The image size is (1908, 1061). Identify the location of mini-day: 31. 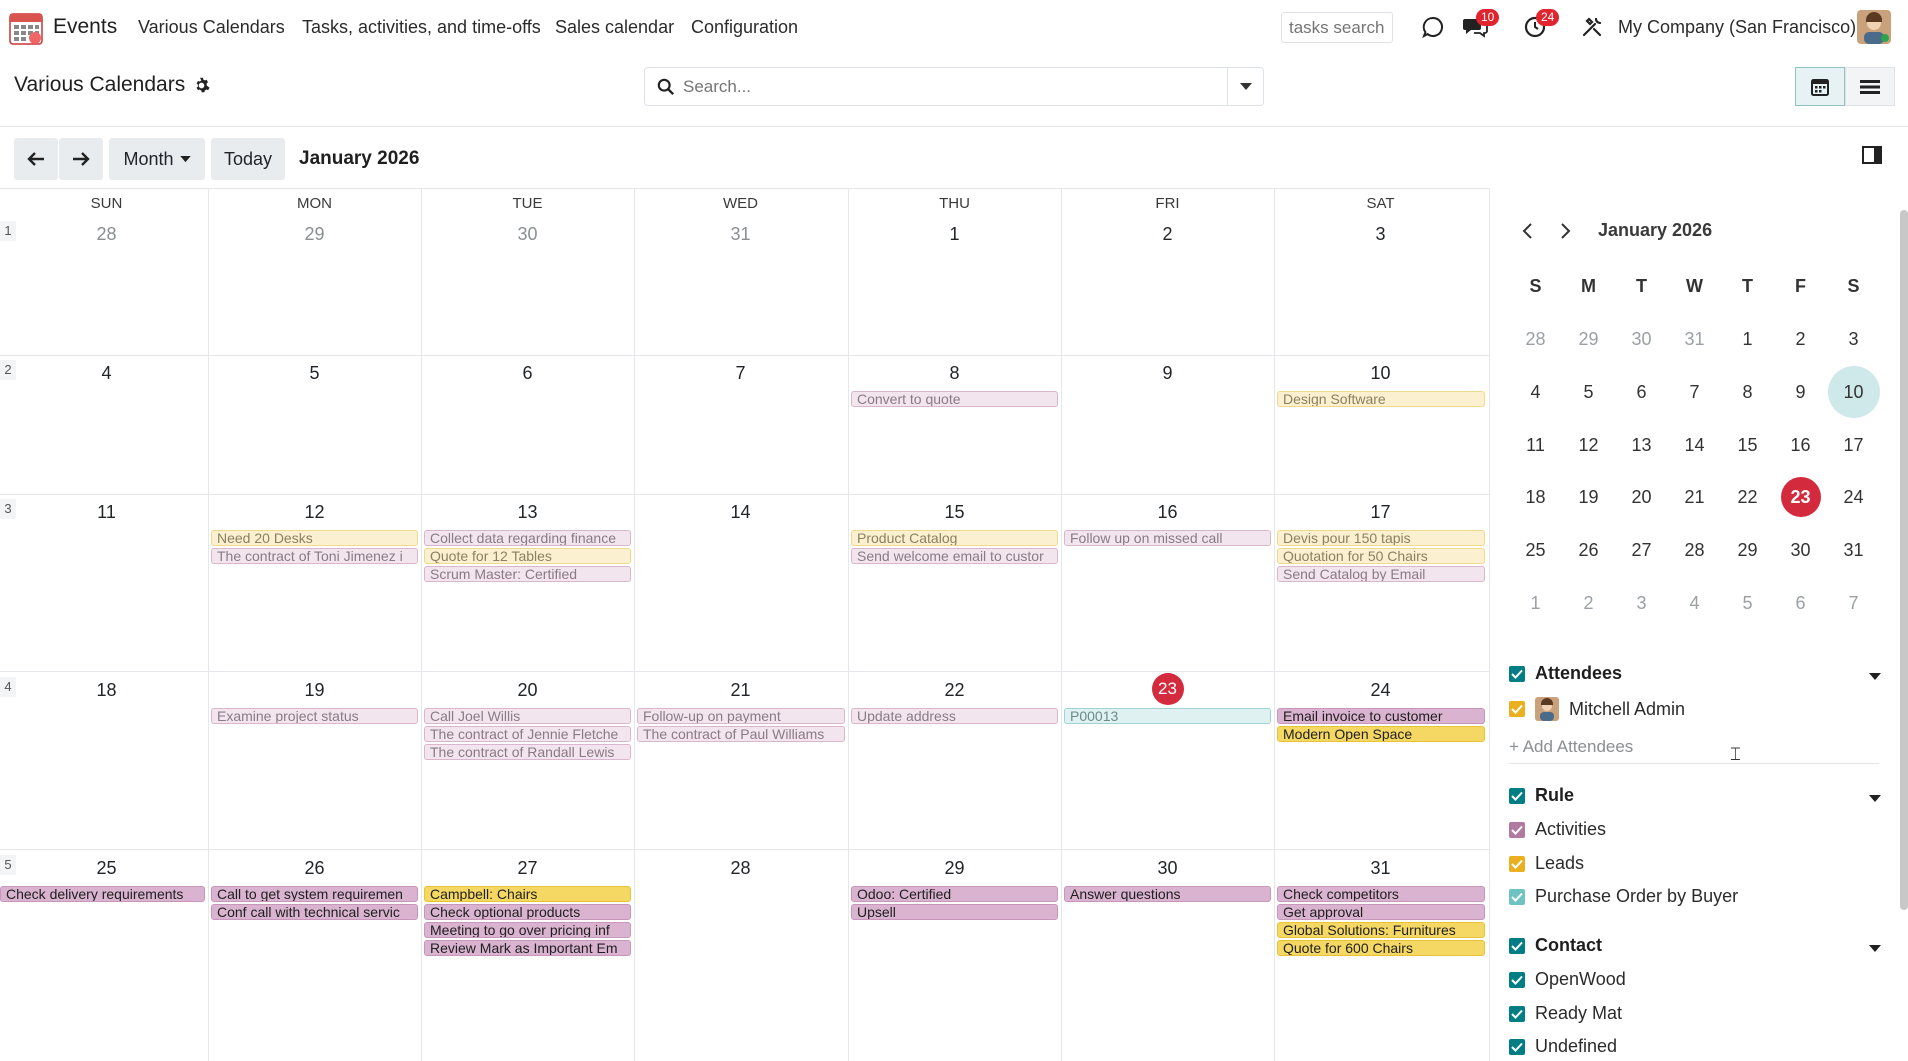
(1853, 550).